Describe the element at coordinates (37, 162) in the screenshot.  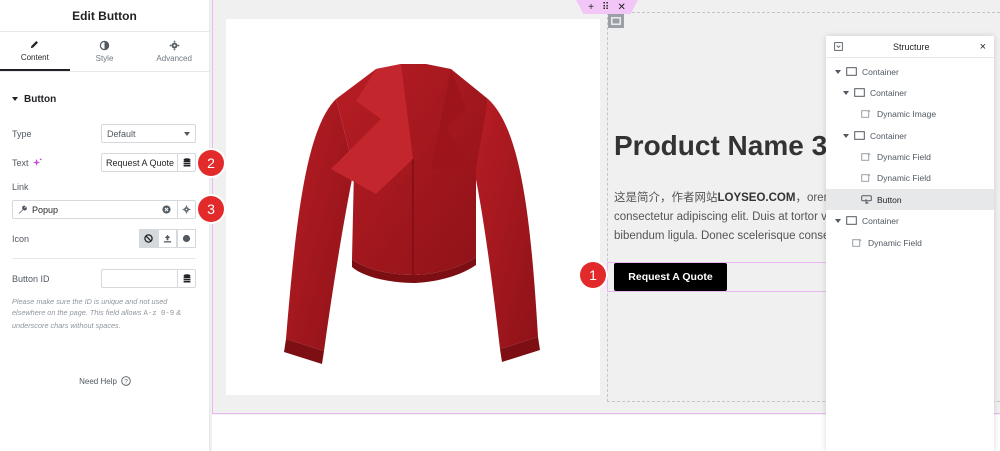
I see `ai-sparkle-icon` at that location.